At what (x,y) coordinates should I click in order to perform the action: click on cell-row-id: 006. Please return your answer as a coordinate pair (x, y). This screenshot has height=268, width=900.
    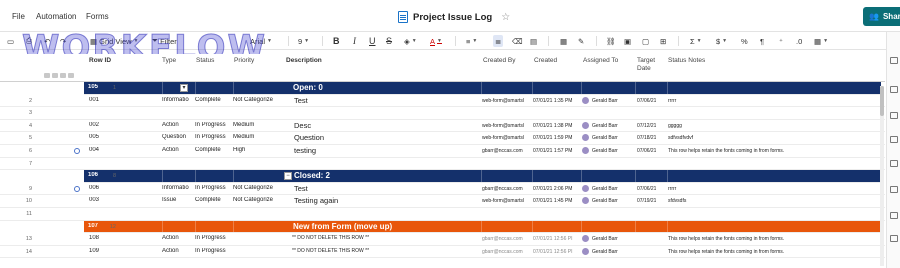
    Looking at the image, I should click on (94, 188).